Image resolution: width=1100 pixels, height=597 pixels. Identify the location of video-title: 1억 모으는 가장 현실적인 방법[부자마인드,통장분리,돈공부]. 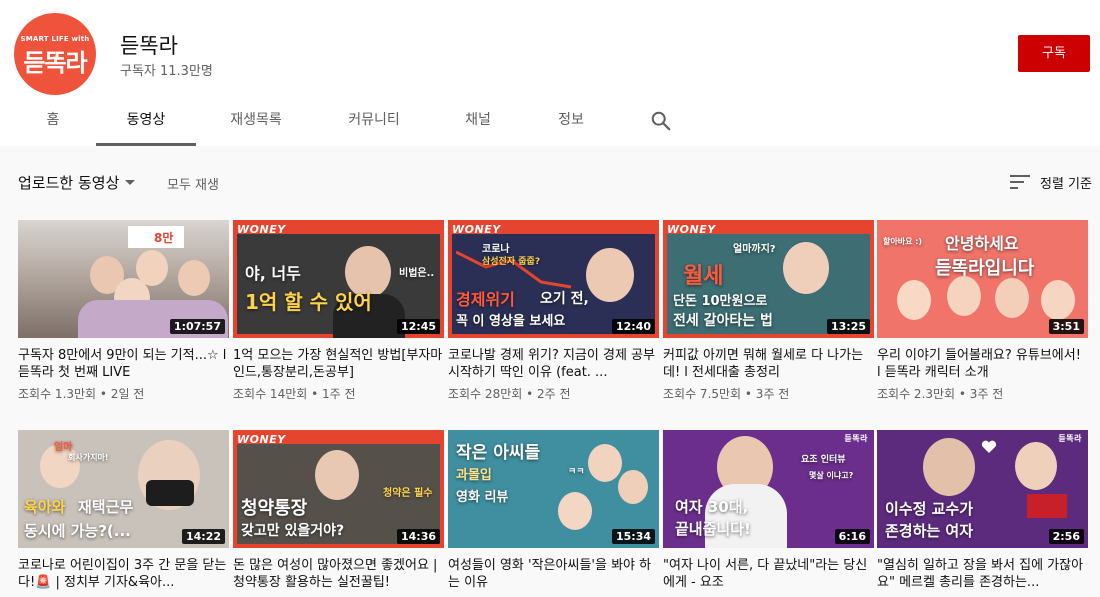
(338, 364).